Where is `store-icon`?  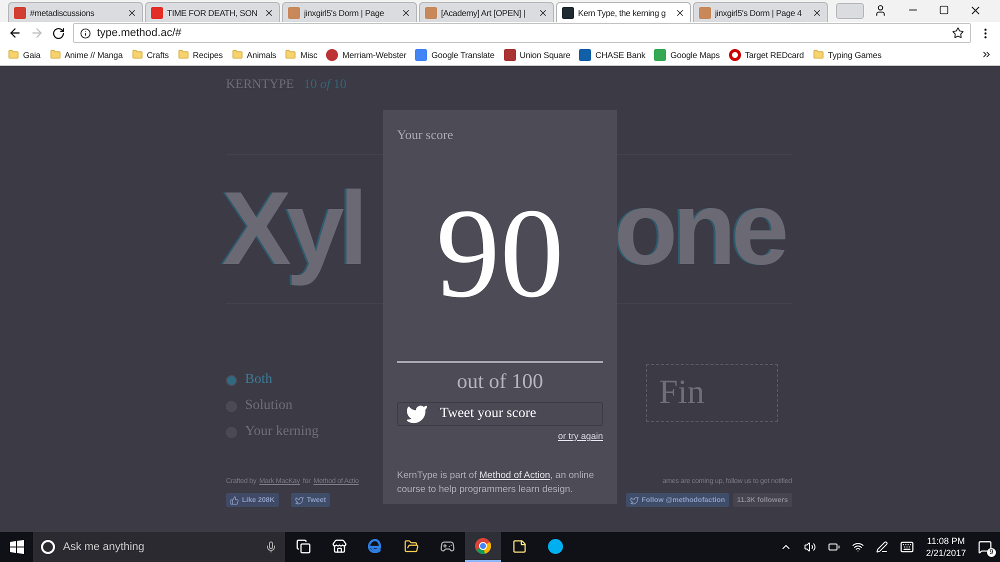
store-icon is located at coordinates (339, 546).